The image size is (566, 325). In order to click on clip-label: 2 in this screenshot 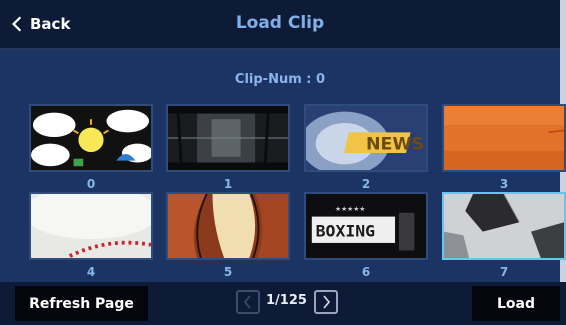, I will do `click(366, 184)`.